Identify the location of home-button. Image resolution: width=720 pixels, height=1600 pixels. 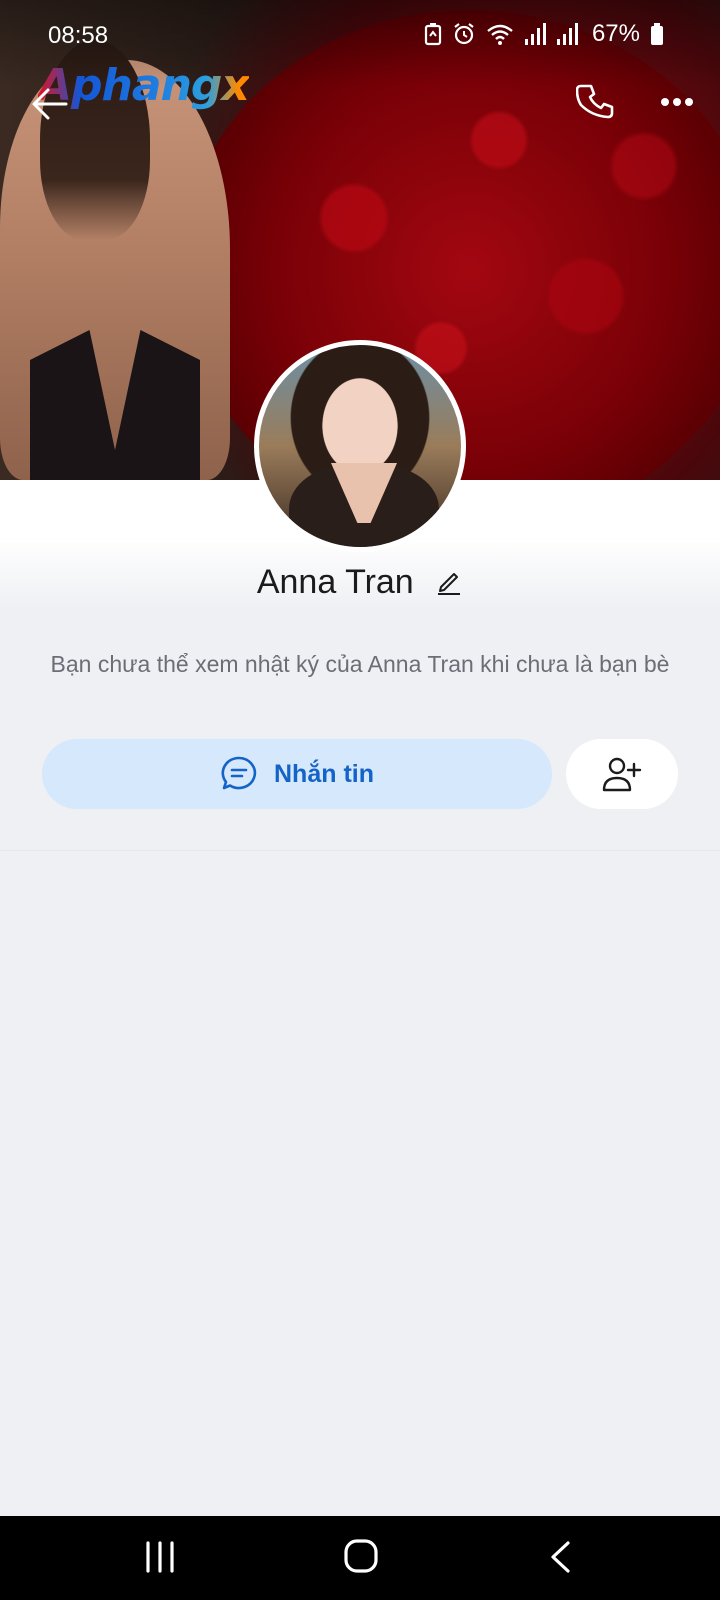
(361, 1556).